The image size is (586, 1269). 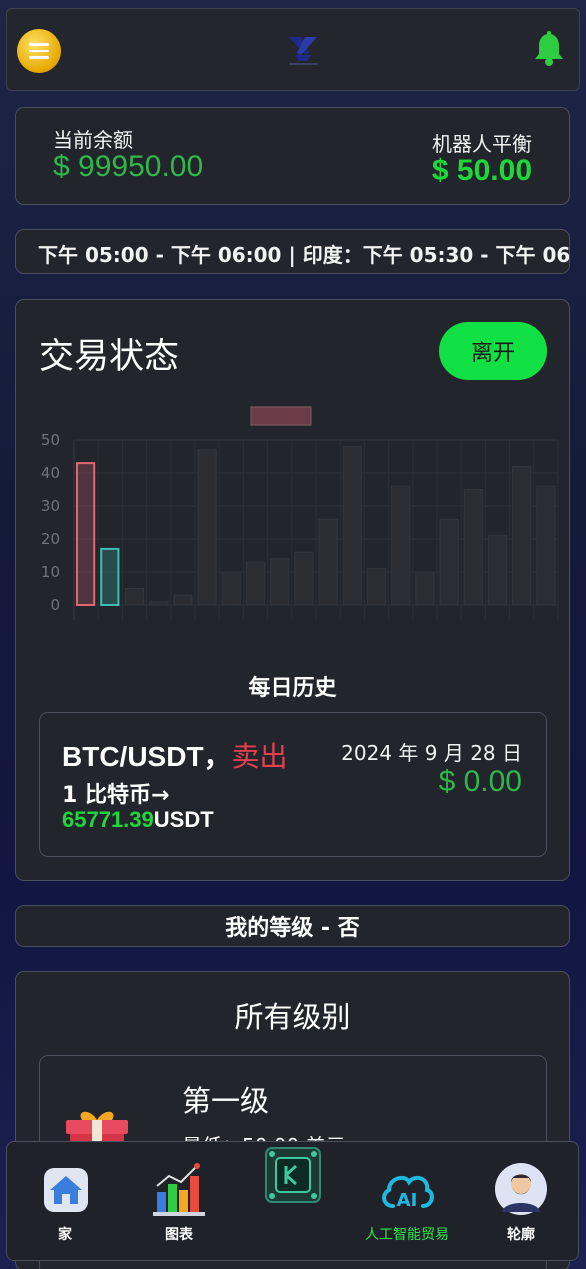 I want to click on bell-icon, so click(x=549, y=49).